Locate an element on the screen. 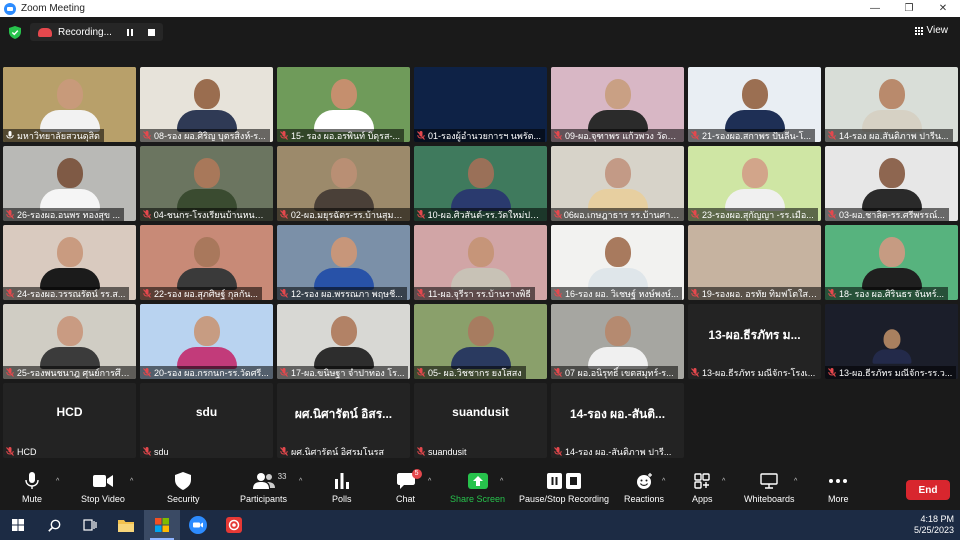 This screenshot has width=960, height=540. participant-tile: 11-ผอ.จุรีรา รร.บ้านรางพิธี is located at coordinates (480, 262).